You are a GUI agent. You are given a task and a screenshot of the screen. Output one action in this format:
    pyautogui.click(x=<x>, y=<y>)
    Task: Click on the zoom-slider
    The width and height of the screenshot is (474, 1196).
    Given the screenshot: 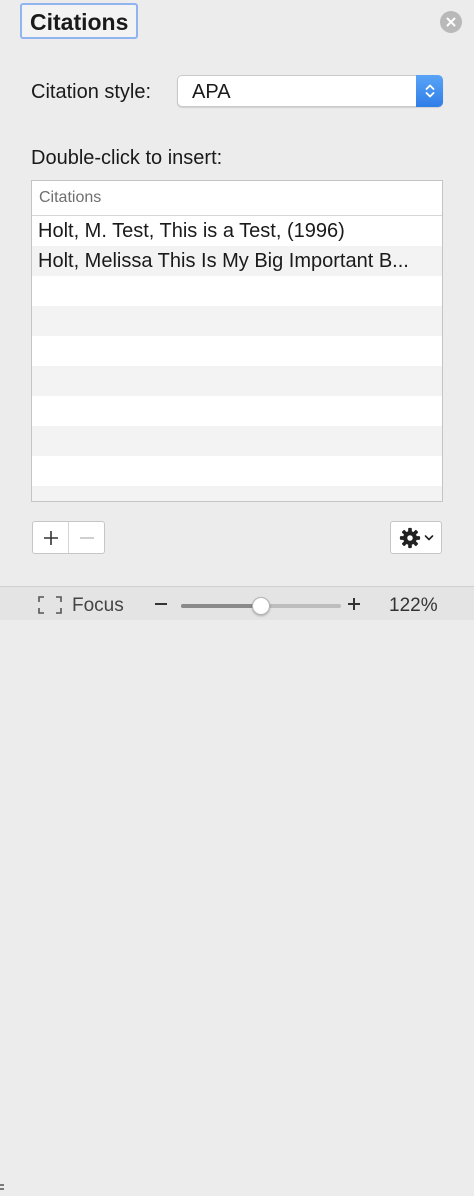 What is the action you would take?
    pyautogui.click(x=261, y=606)
    